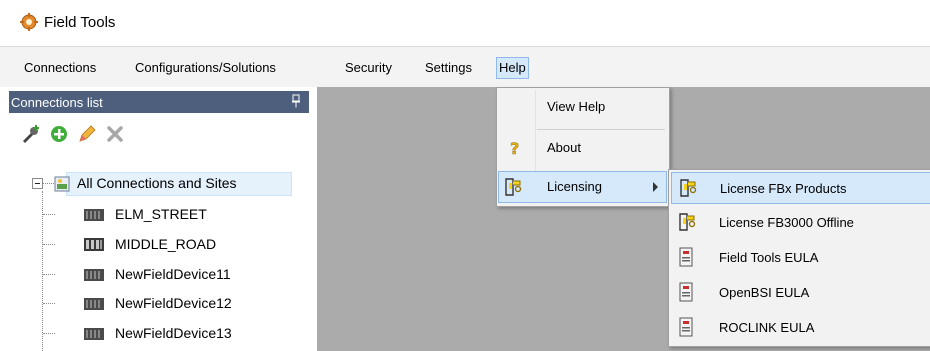 Image resolution: width=930 pixels, height=351 pixels. What do you see at coordinates (296, 101) in the screenshot?
I see `pin-icon` at bounding box center [296, 101].